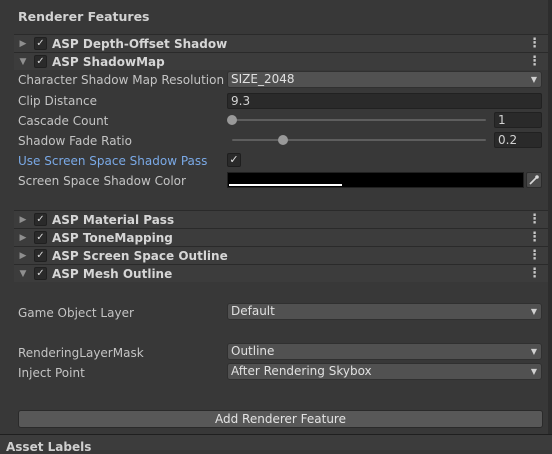  I want to click on feature-header-tonemapping: ▶ ✓ ASP ToneMapping ⋮, so click(281, 237).